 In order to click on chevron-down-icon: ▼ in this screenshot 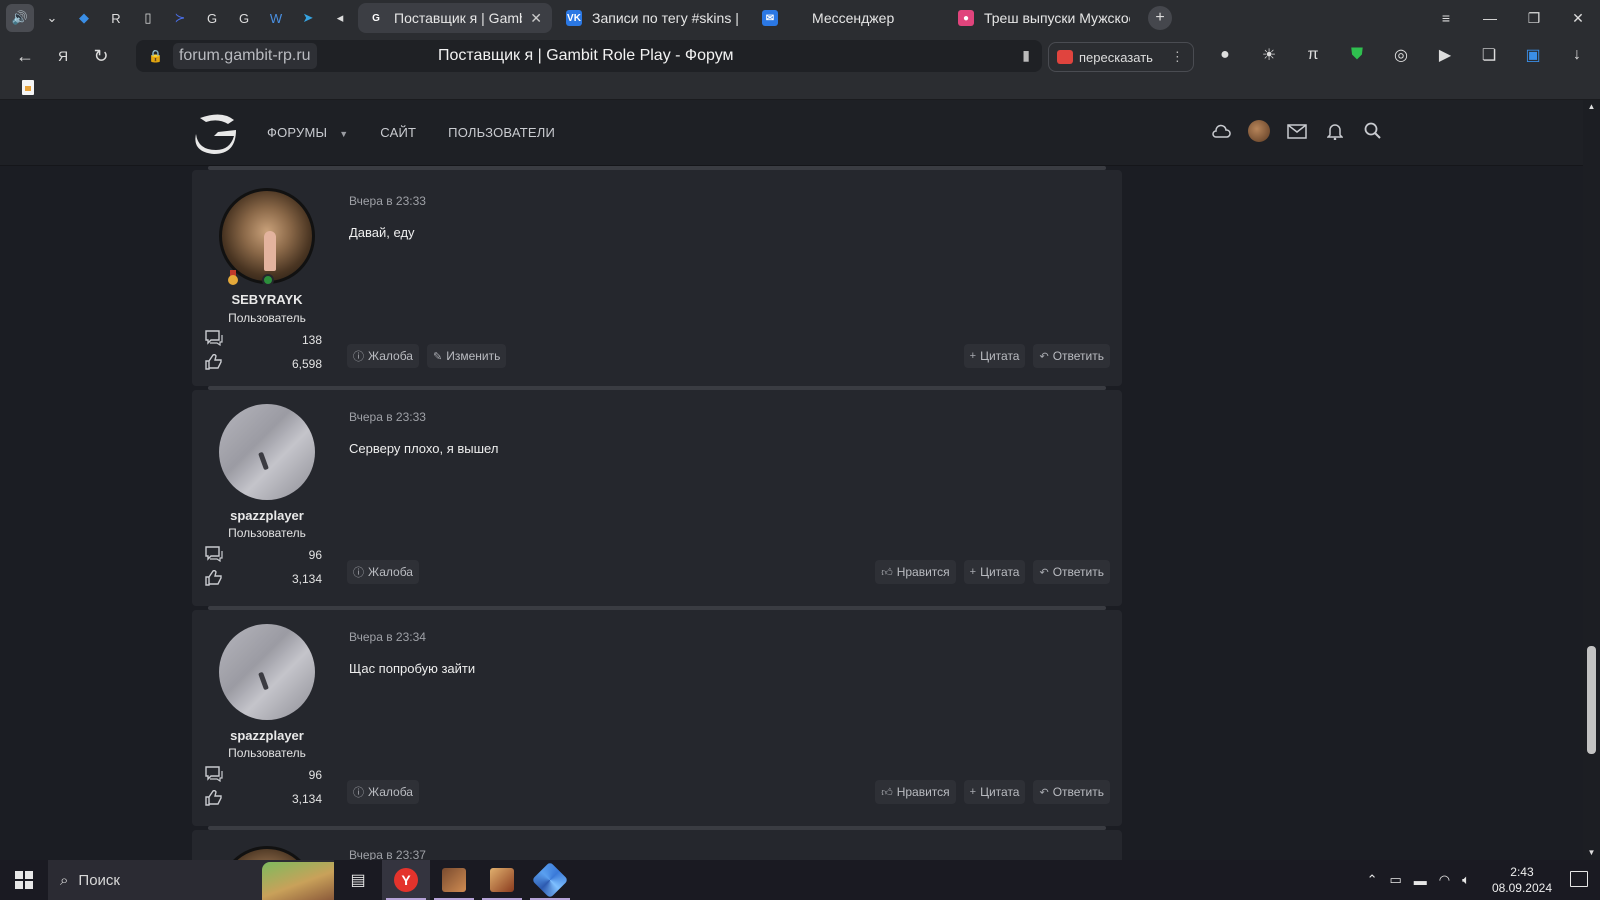, I will do `click(343, 134)`.